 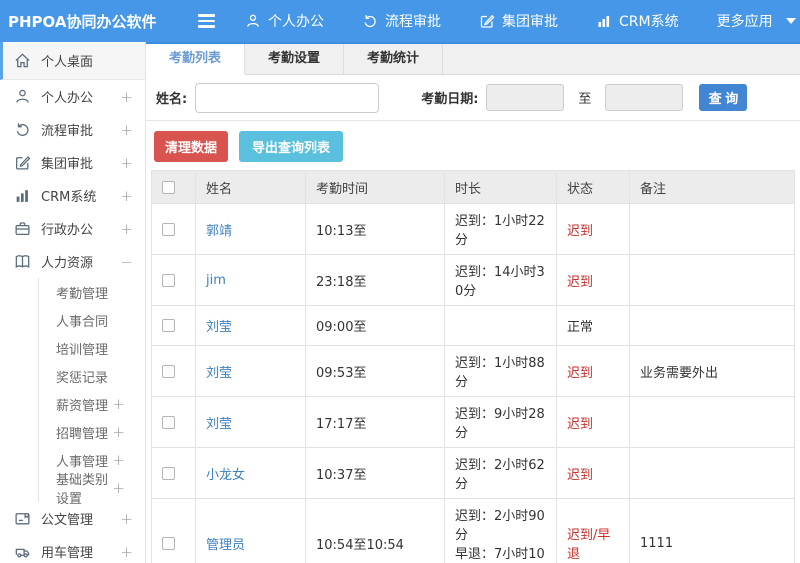 What do you see at coordinates (172, 99) in the screenshot?
I see `name-filter-label: 姓名:` at bounding box center [172, 99].